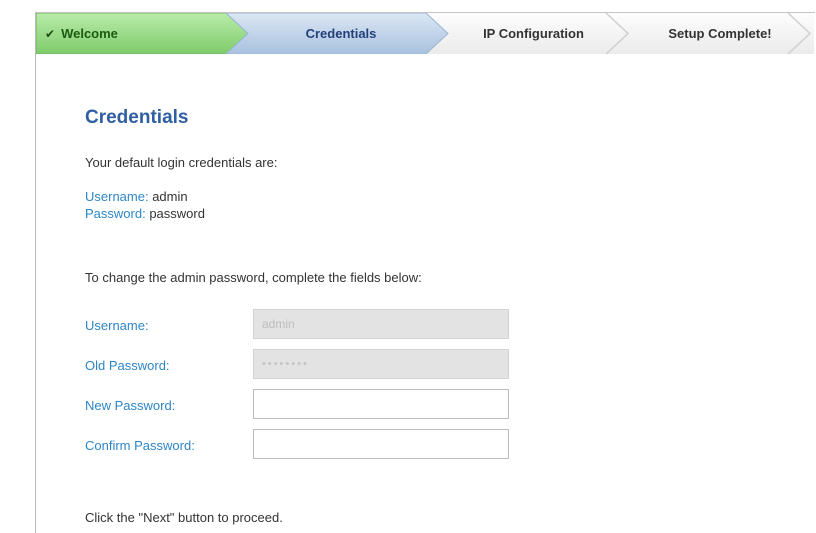  I want to click on new-password-field, so click(381, 404).